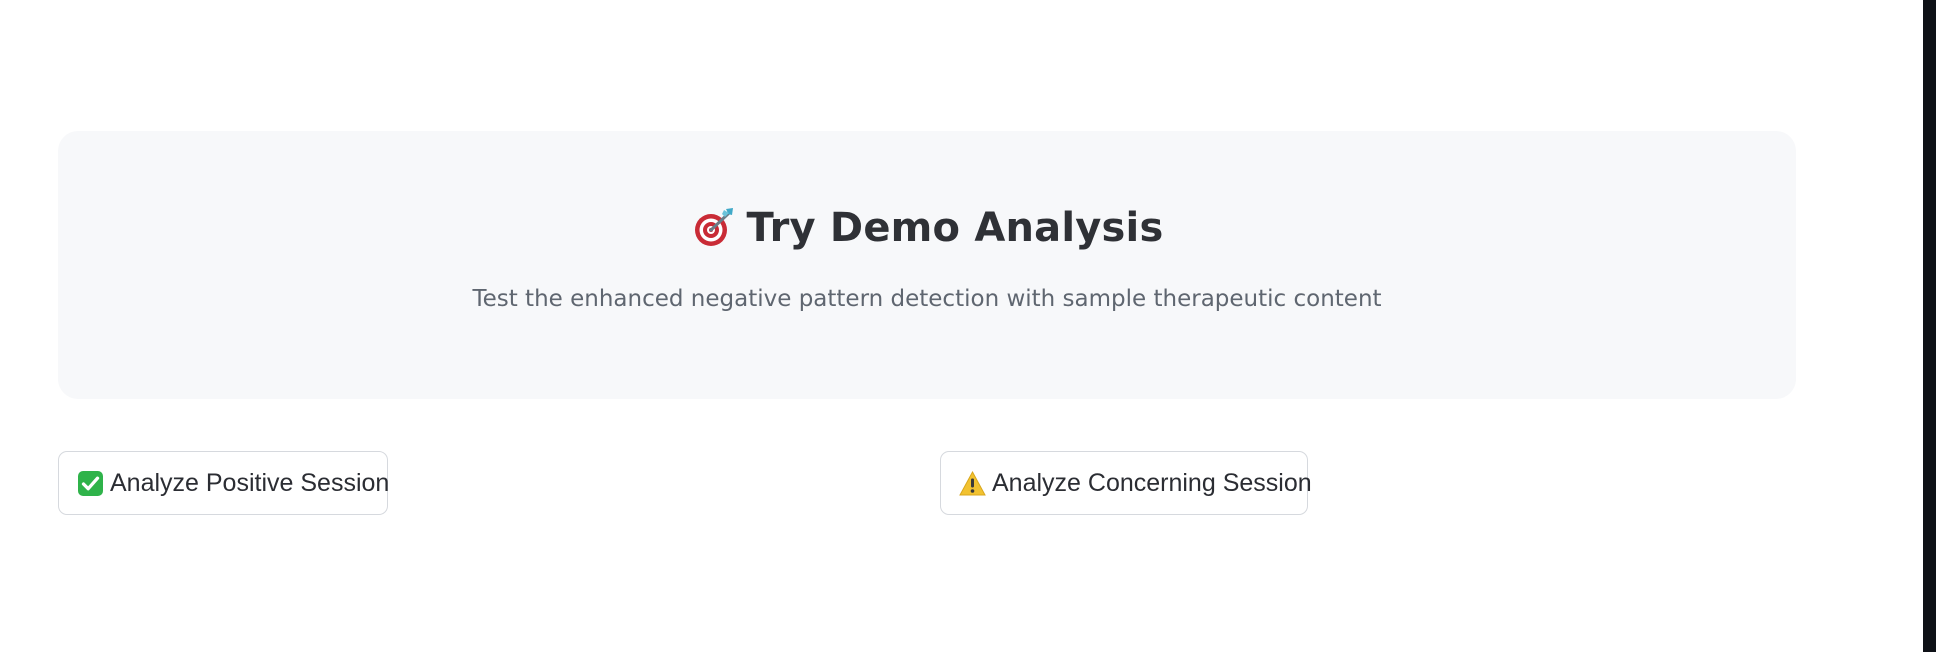 The image size is (1936, 652). I want to click on analyze-concerning-session-button: Analyze Concerning Session, so click(1126, 483).